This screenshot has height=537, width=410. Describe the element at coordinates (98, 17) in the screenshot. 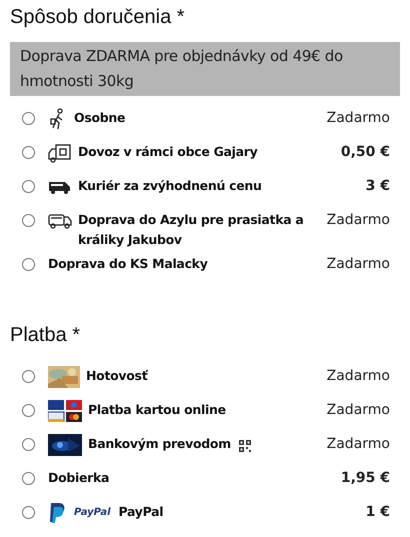

I see `section-title: Spôsob doručenia *` at that location.